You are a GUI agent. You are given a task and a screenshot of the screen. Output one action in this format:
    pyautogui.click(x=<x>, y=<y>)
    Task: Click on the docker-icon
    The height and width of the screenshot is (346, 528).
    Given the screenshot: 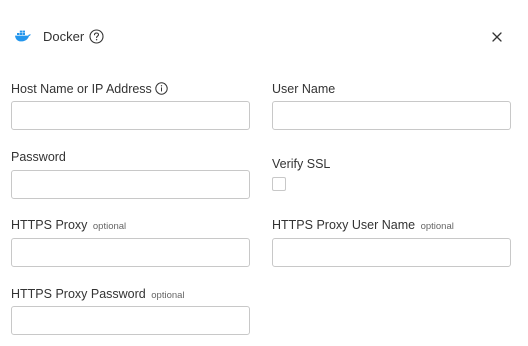 What is the action you would take?
    pyautogui.click(x=23, y=36)
    